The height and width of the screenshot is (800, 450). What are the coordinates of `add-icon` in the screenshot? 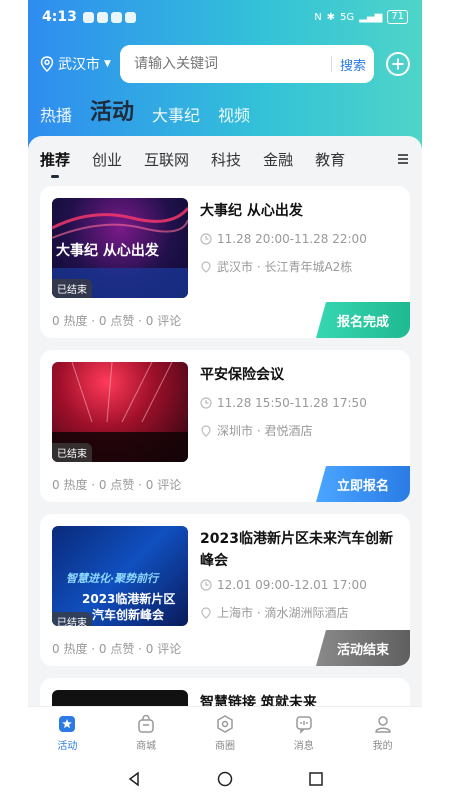 It's located at (398, 64).